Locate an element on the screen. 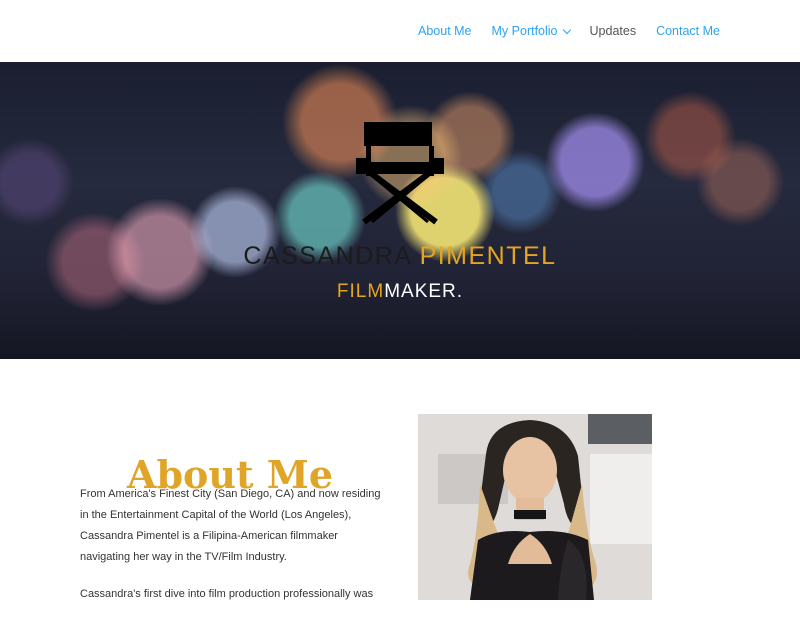 Image resolution: width=800 pixels, height=621 pixels. hero-title-first: CASSANDRA is located at coordinates (327, 256).